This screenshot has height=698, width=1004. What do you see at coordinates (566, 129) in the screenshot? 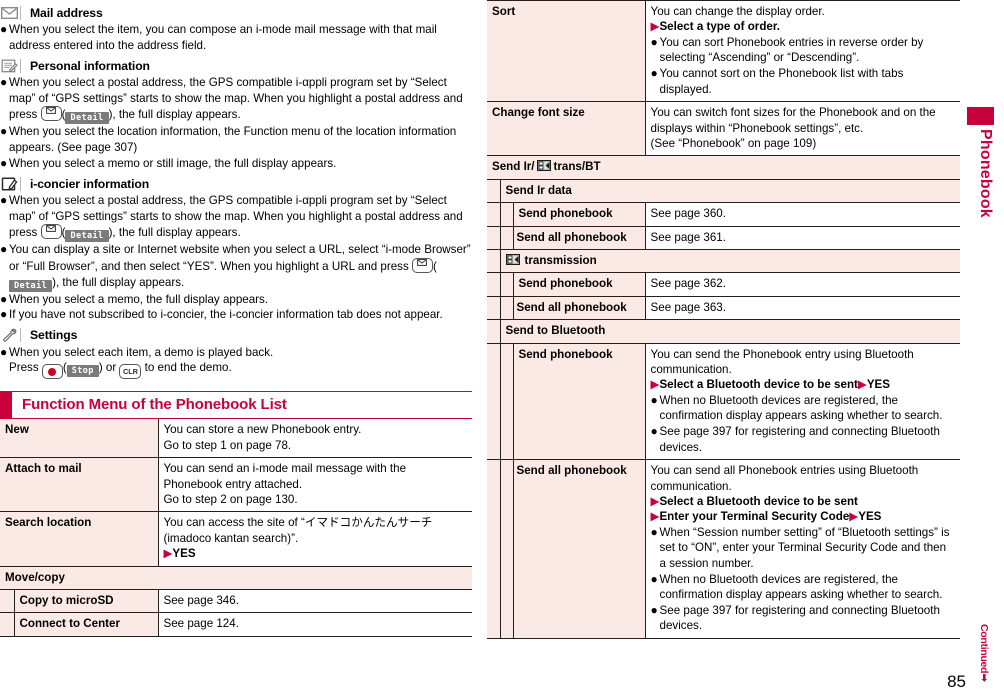
I see `row-key: Change font size` at bounding box center [566, 129].